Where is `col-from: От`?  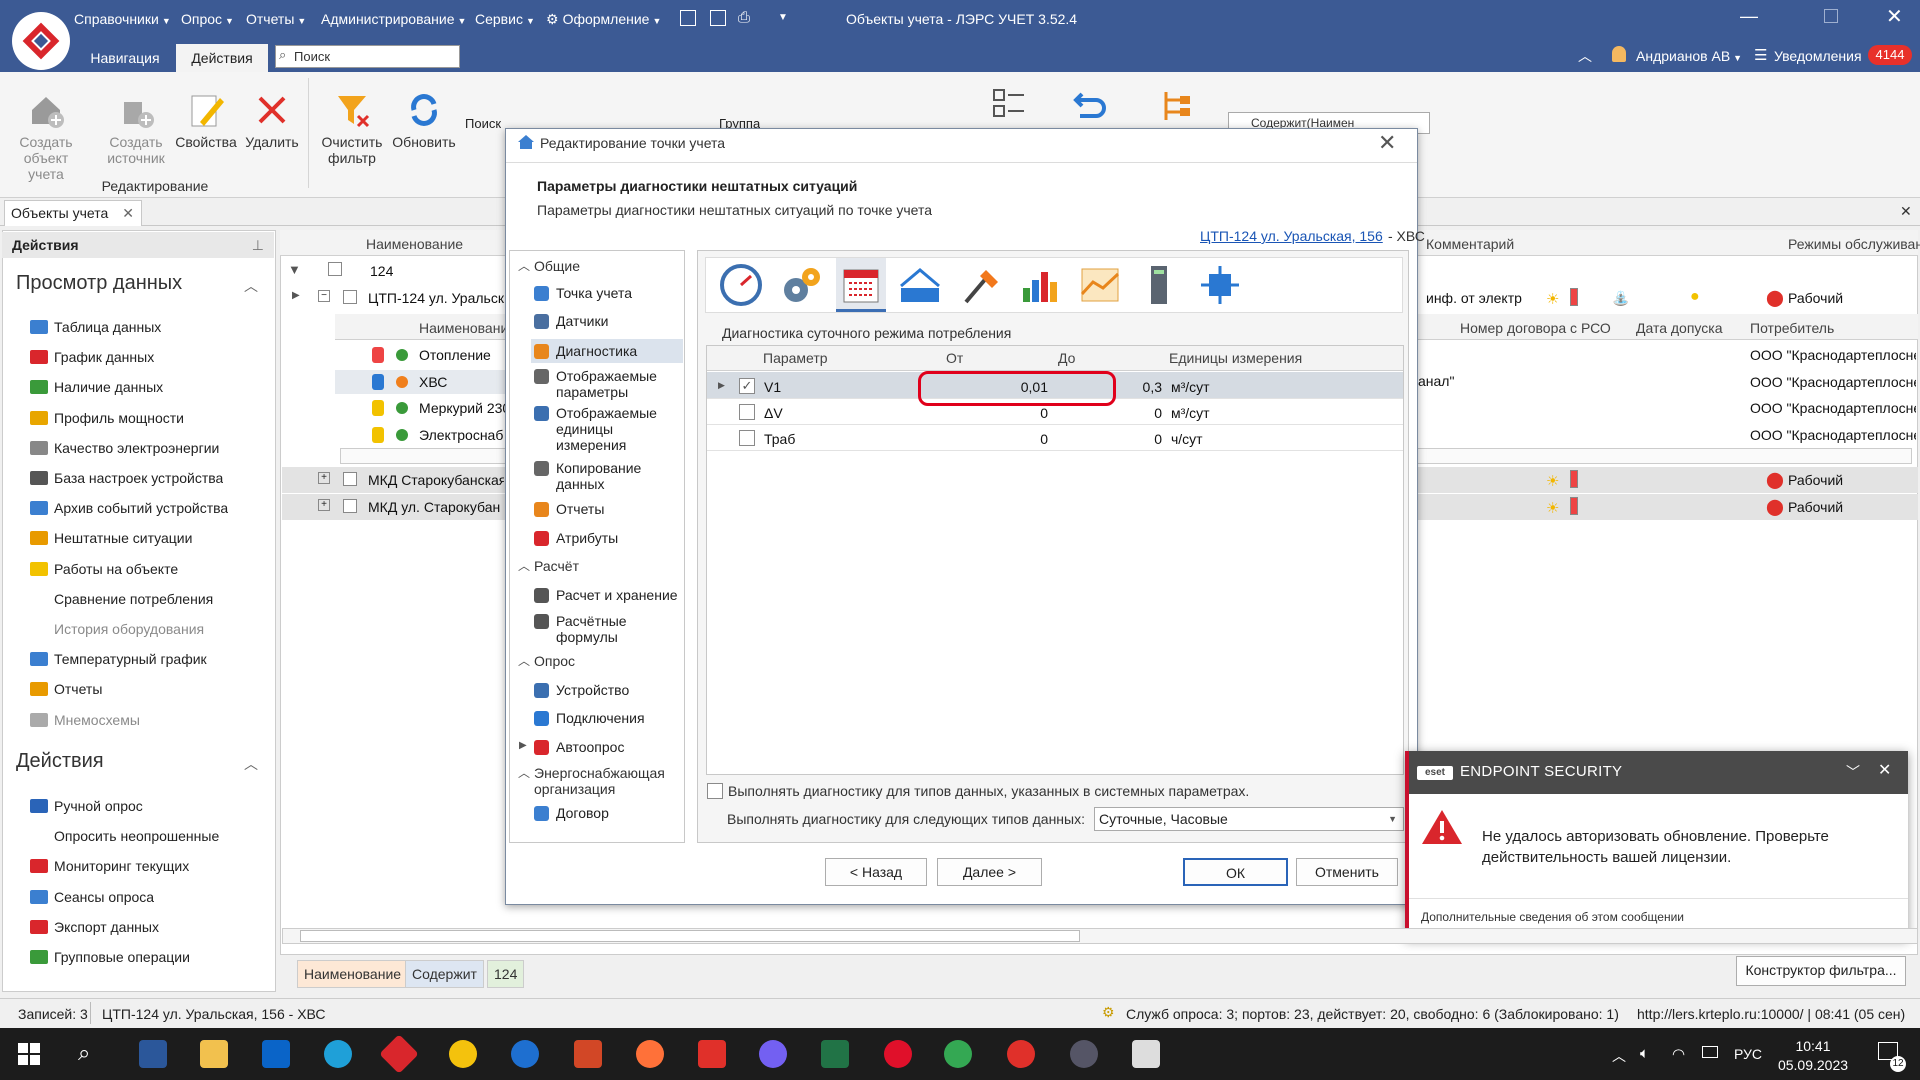 col-from: От is located at coordinates (954, 358).